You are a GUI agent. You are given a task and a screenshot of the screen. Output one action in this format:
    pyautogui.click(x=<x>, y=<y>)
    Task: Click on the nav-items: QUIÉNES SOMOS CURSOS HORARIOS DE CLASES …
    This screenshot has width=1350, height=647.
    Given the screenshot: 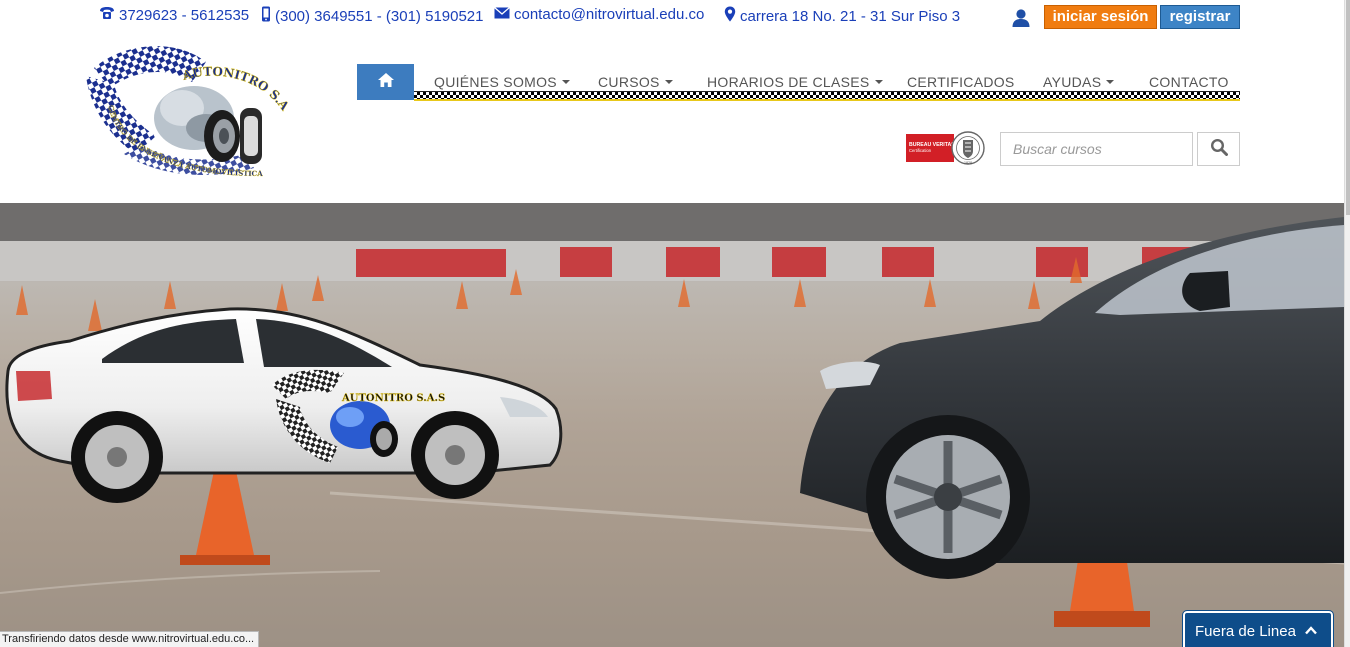 What is the action you would take?
    pyautogui.click(x=827, y=78)
    